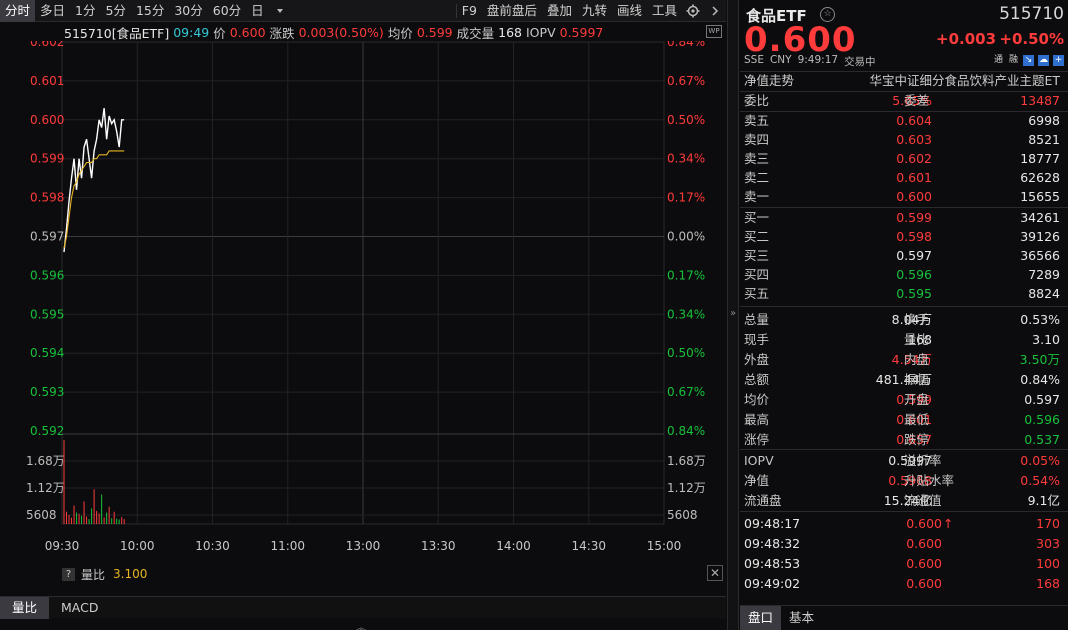  Describe the element at coordinates (904, 583) in the screenshot. I see `trade-tick-row: 09:49:02 0.600 168` at that location.